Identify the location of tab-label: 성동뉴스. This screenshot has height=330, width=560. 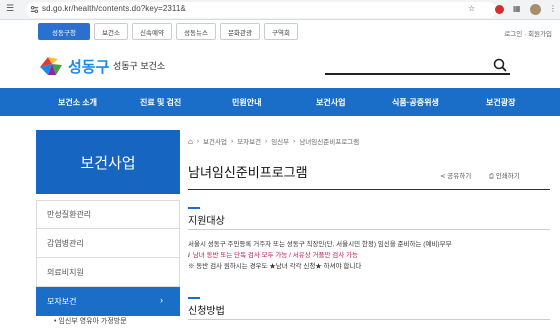
(196, 33).